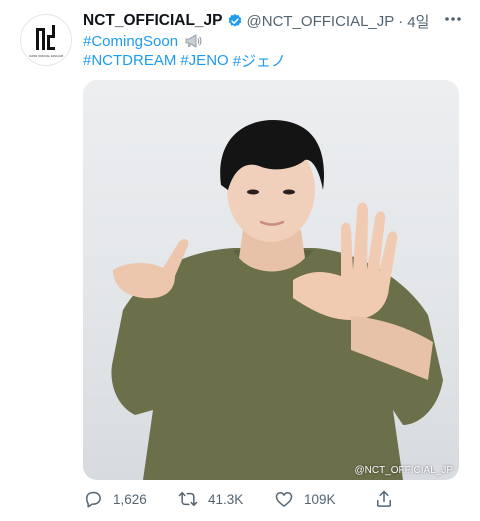 The width and height of the screenshot is (480, 521). What do you see at coordinates (403, 470) in the screenshot?
I see `photo-watermark: @NCT_OFFICIAL_JP` at bounding box center [403, 470].